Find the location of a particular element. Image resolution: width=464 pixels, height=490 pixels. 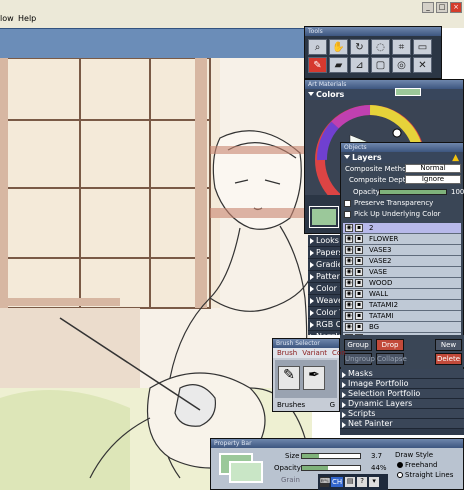

toolbox-title: Tools is located at coordinates (373, 31).